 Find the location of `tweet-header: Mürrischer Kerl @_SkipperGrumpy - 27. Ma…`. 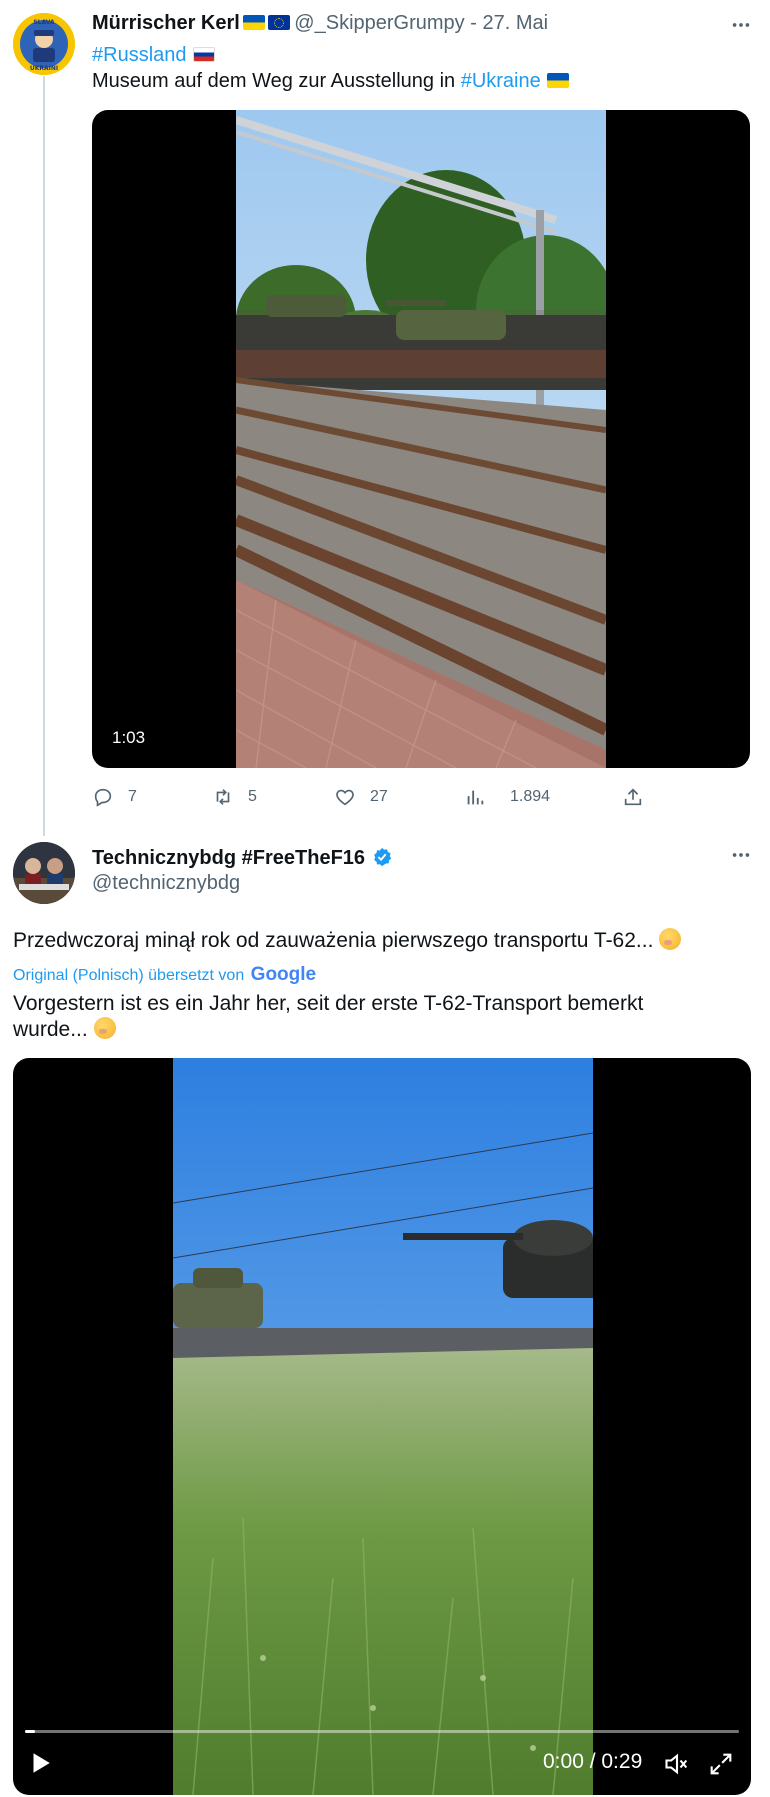

tweet-header: Mürrischer Kerl @_SkipperGrumpy - 27. Ma… is located at coordinates (320, 23).